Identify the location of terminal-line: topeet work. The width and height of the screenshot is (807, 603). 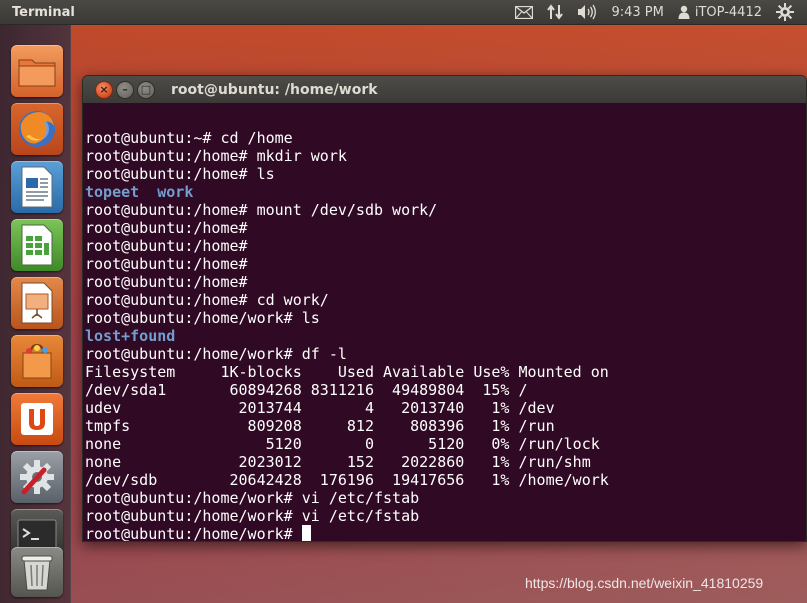
(139, 192).